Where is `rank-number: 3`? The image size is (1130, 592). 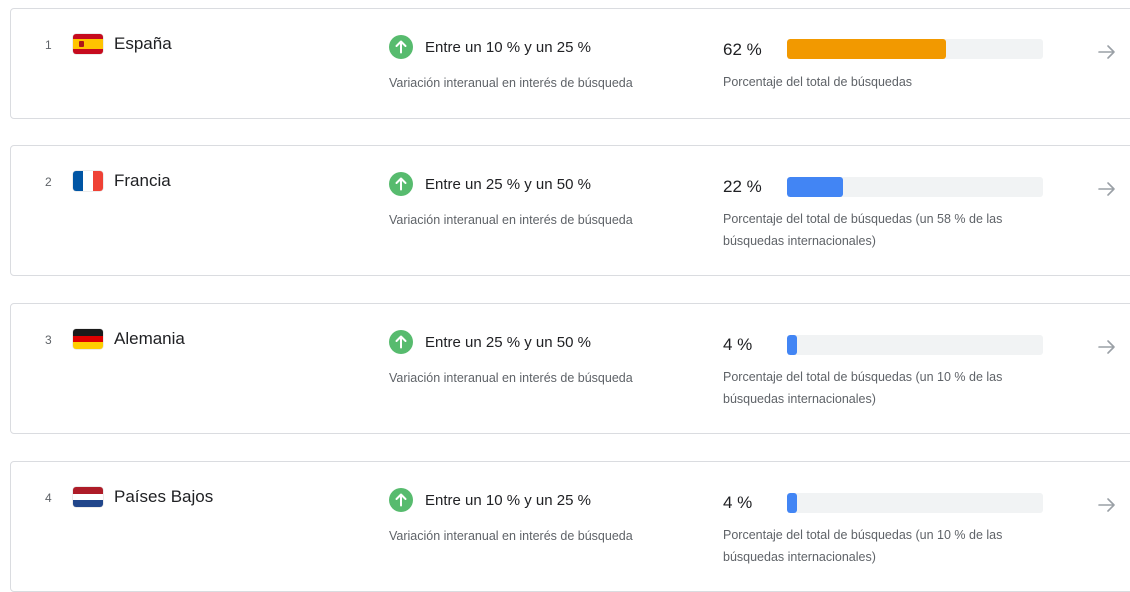
rank-number: 3 is located at coordinates (48, 340).